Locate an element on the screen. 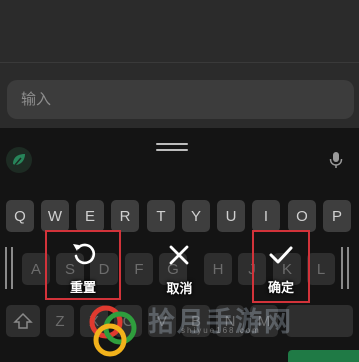 The image size is (359, 362). shift-arrow-icon is located at coordinates (23, 320).